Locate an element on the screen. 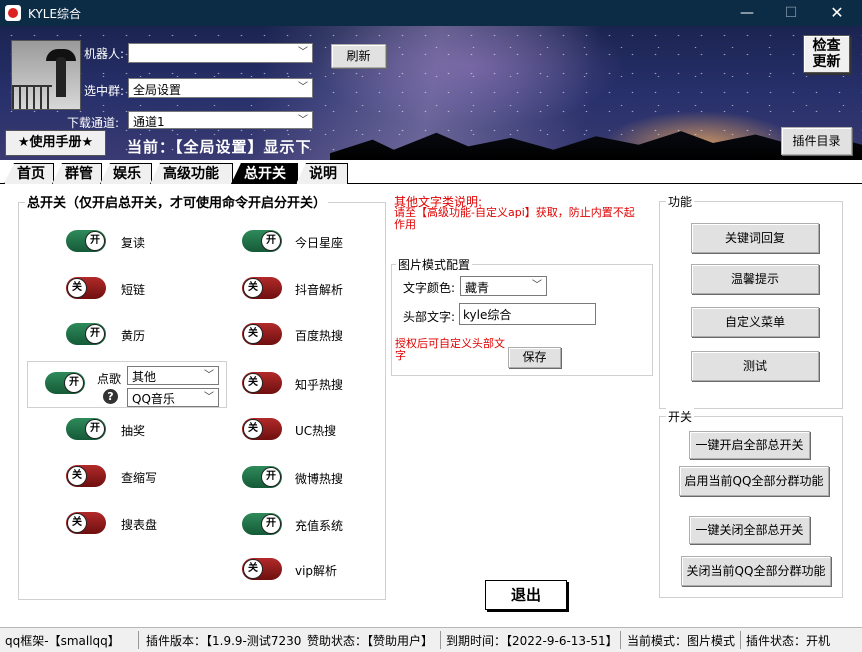  save-button: 保存 is located at coordinates (534, 357).